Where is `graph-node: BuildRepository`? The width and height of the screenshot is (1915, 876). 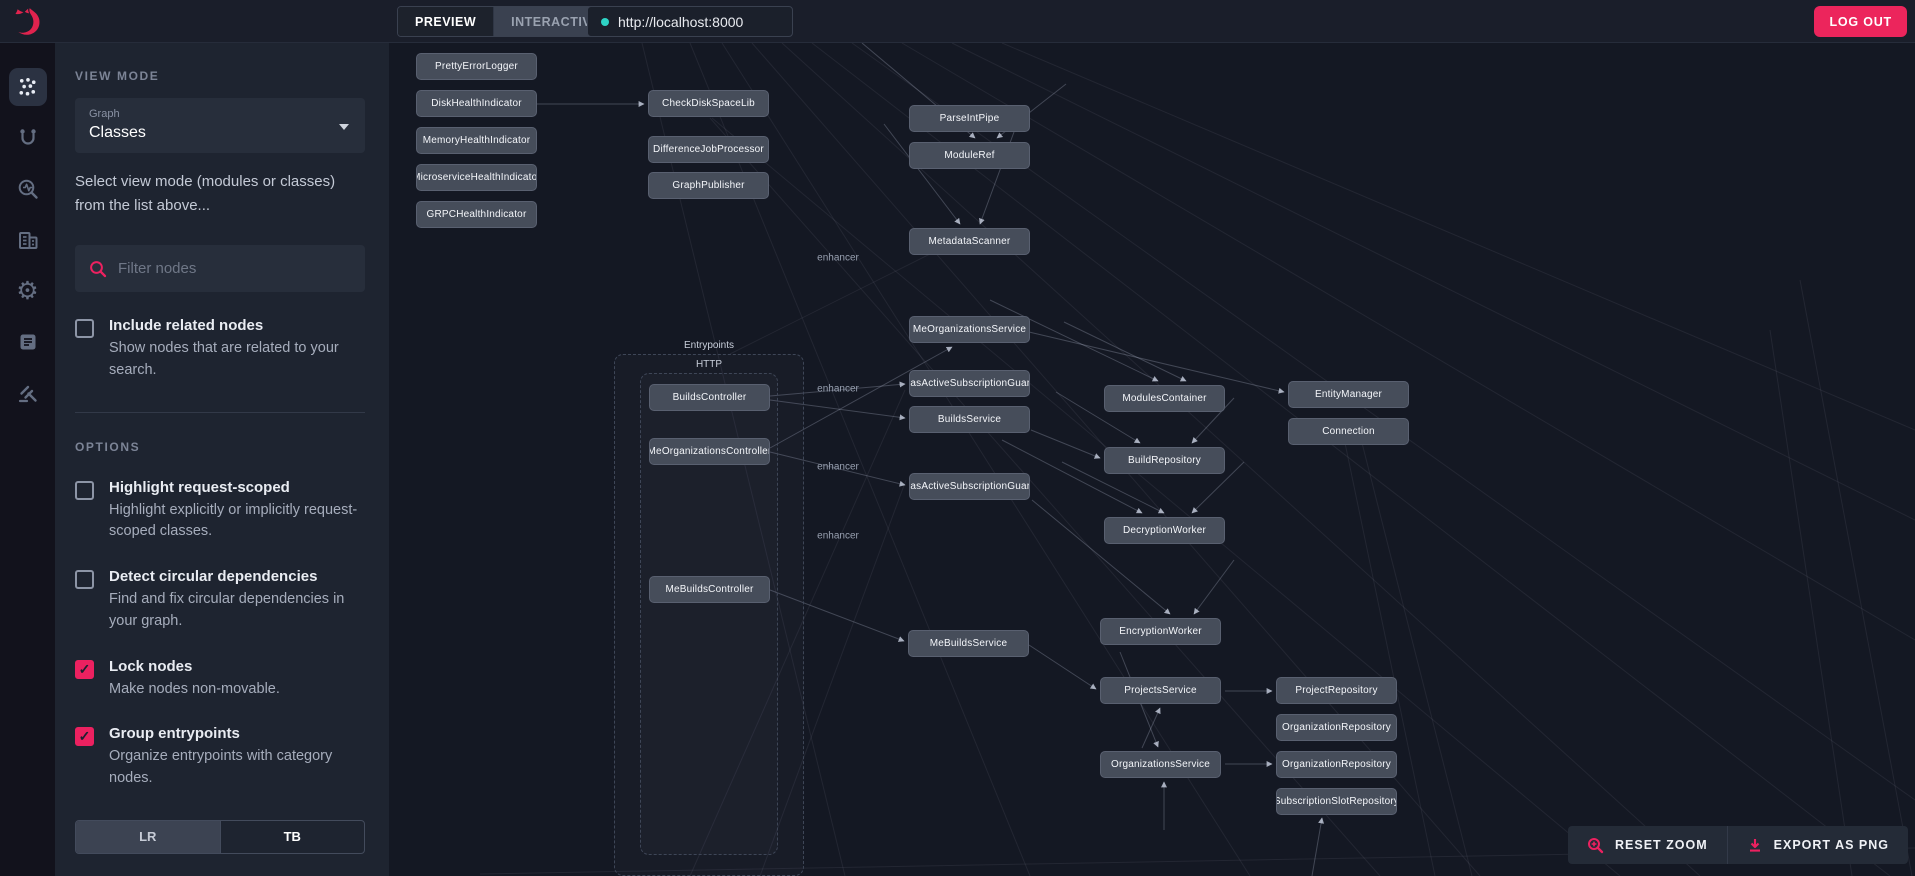 graph-node: BuildRepository is located at coordinates (1164, 460).